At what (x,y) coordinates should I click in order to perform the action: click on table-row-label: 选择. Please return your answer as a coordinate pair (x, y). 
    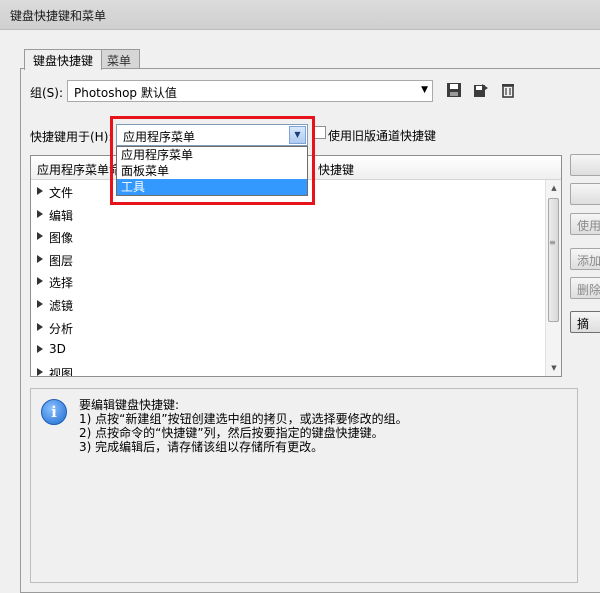
    Looking at the image, I should click on (61, 283).